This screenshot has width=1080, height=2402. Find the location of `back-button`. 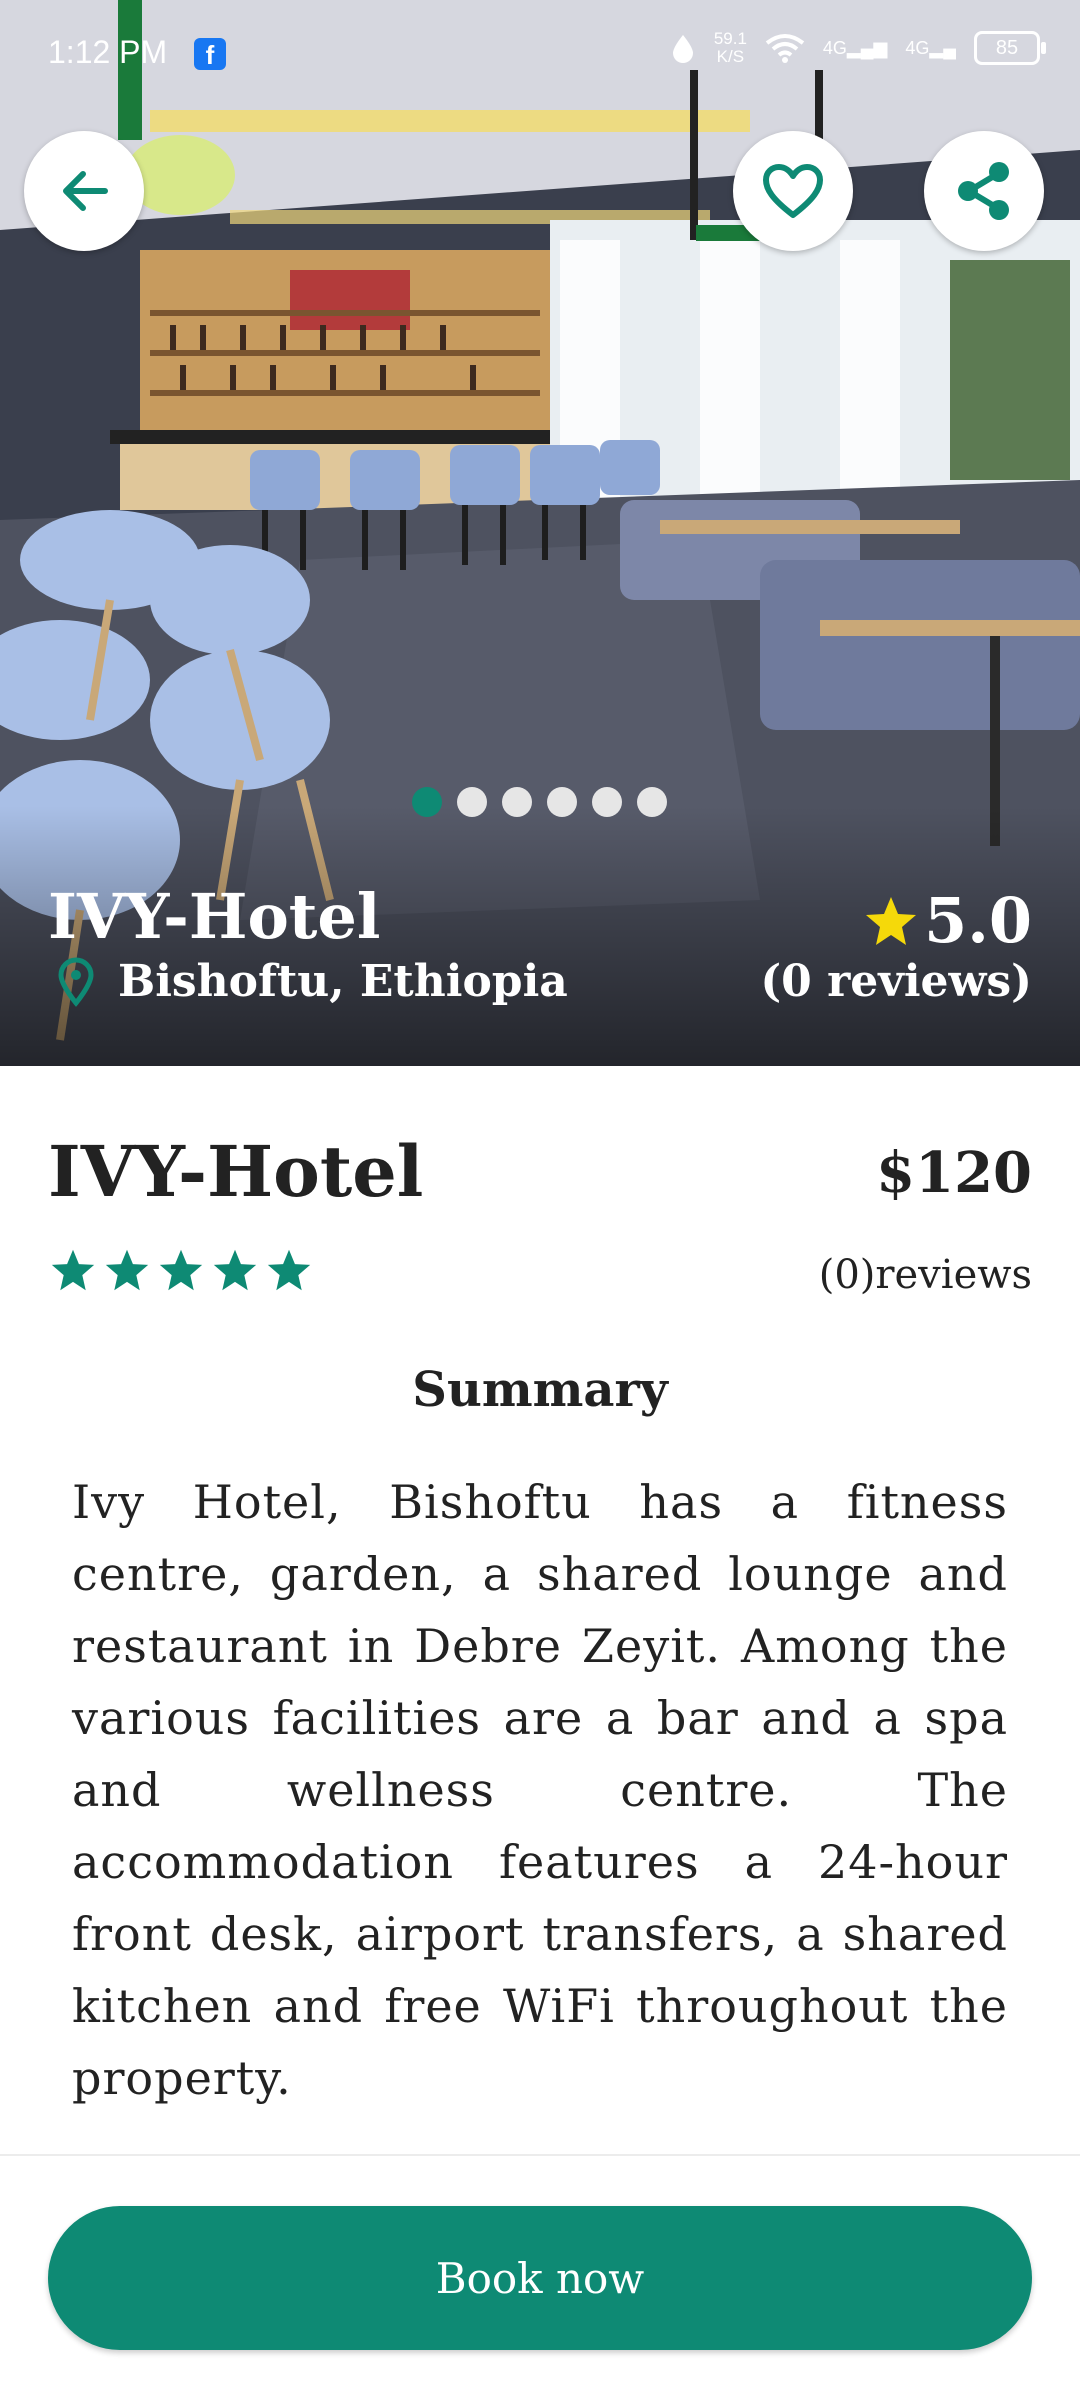

back-button is located at coordinates (84, 191).